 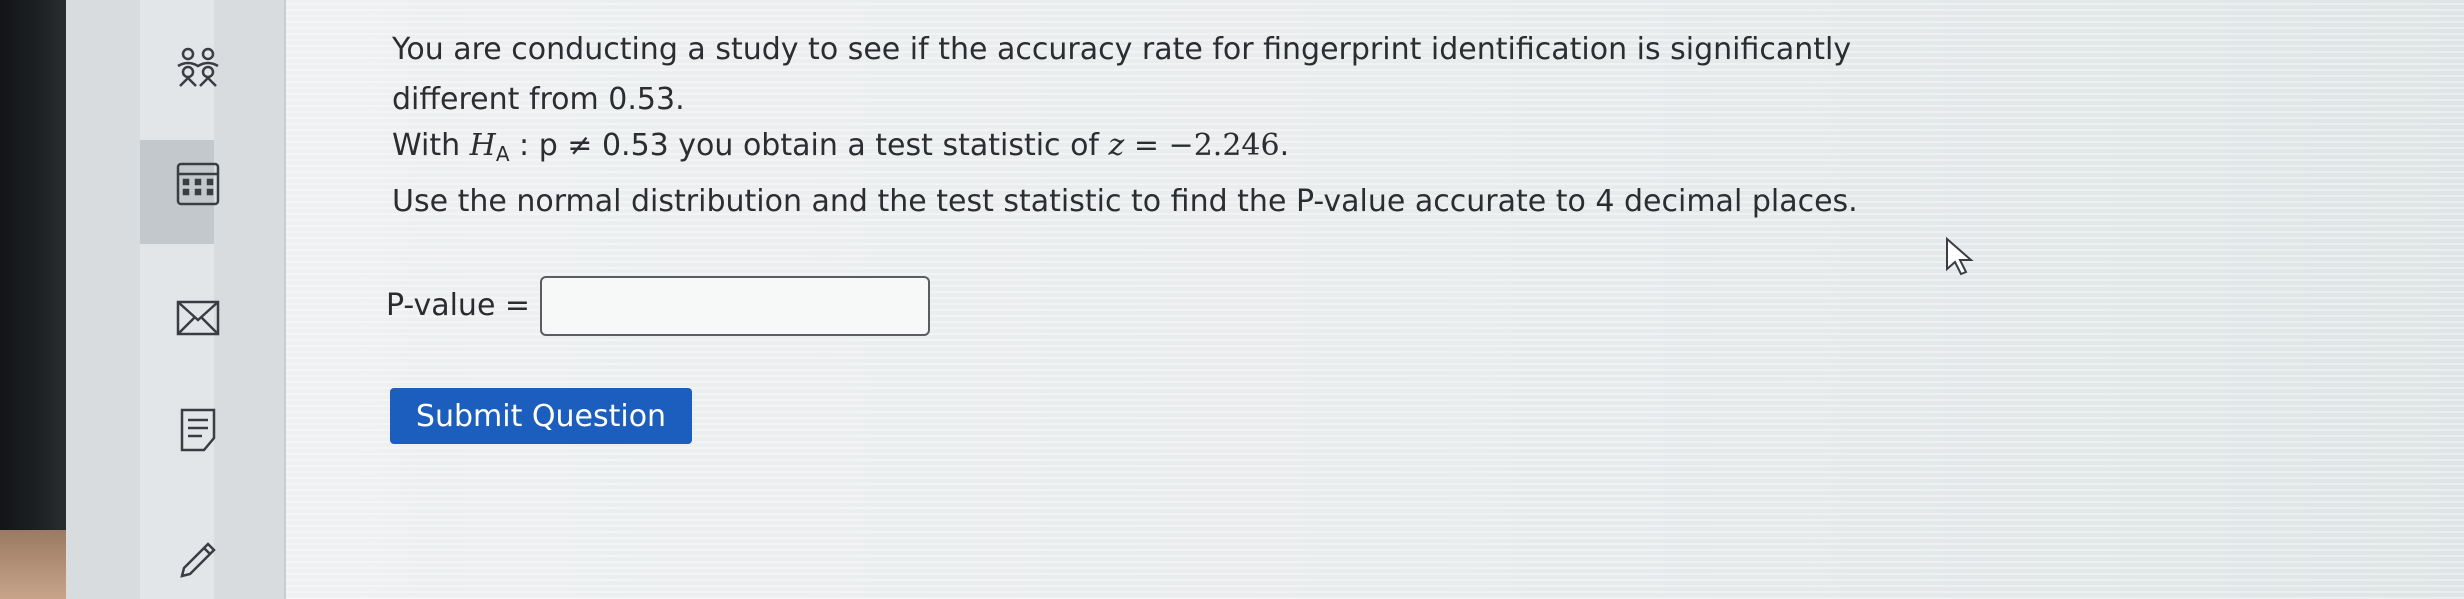 I want to click on hypothesis-middle: you obtain a test statistic of, so click(x=888, y=145).